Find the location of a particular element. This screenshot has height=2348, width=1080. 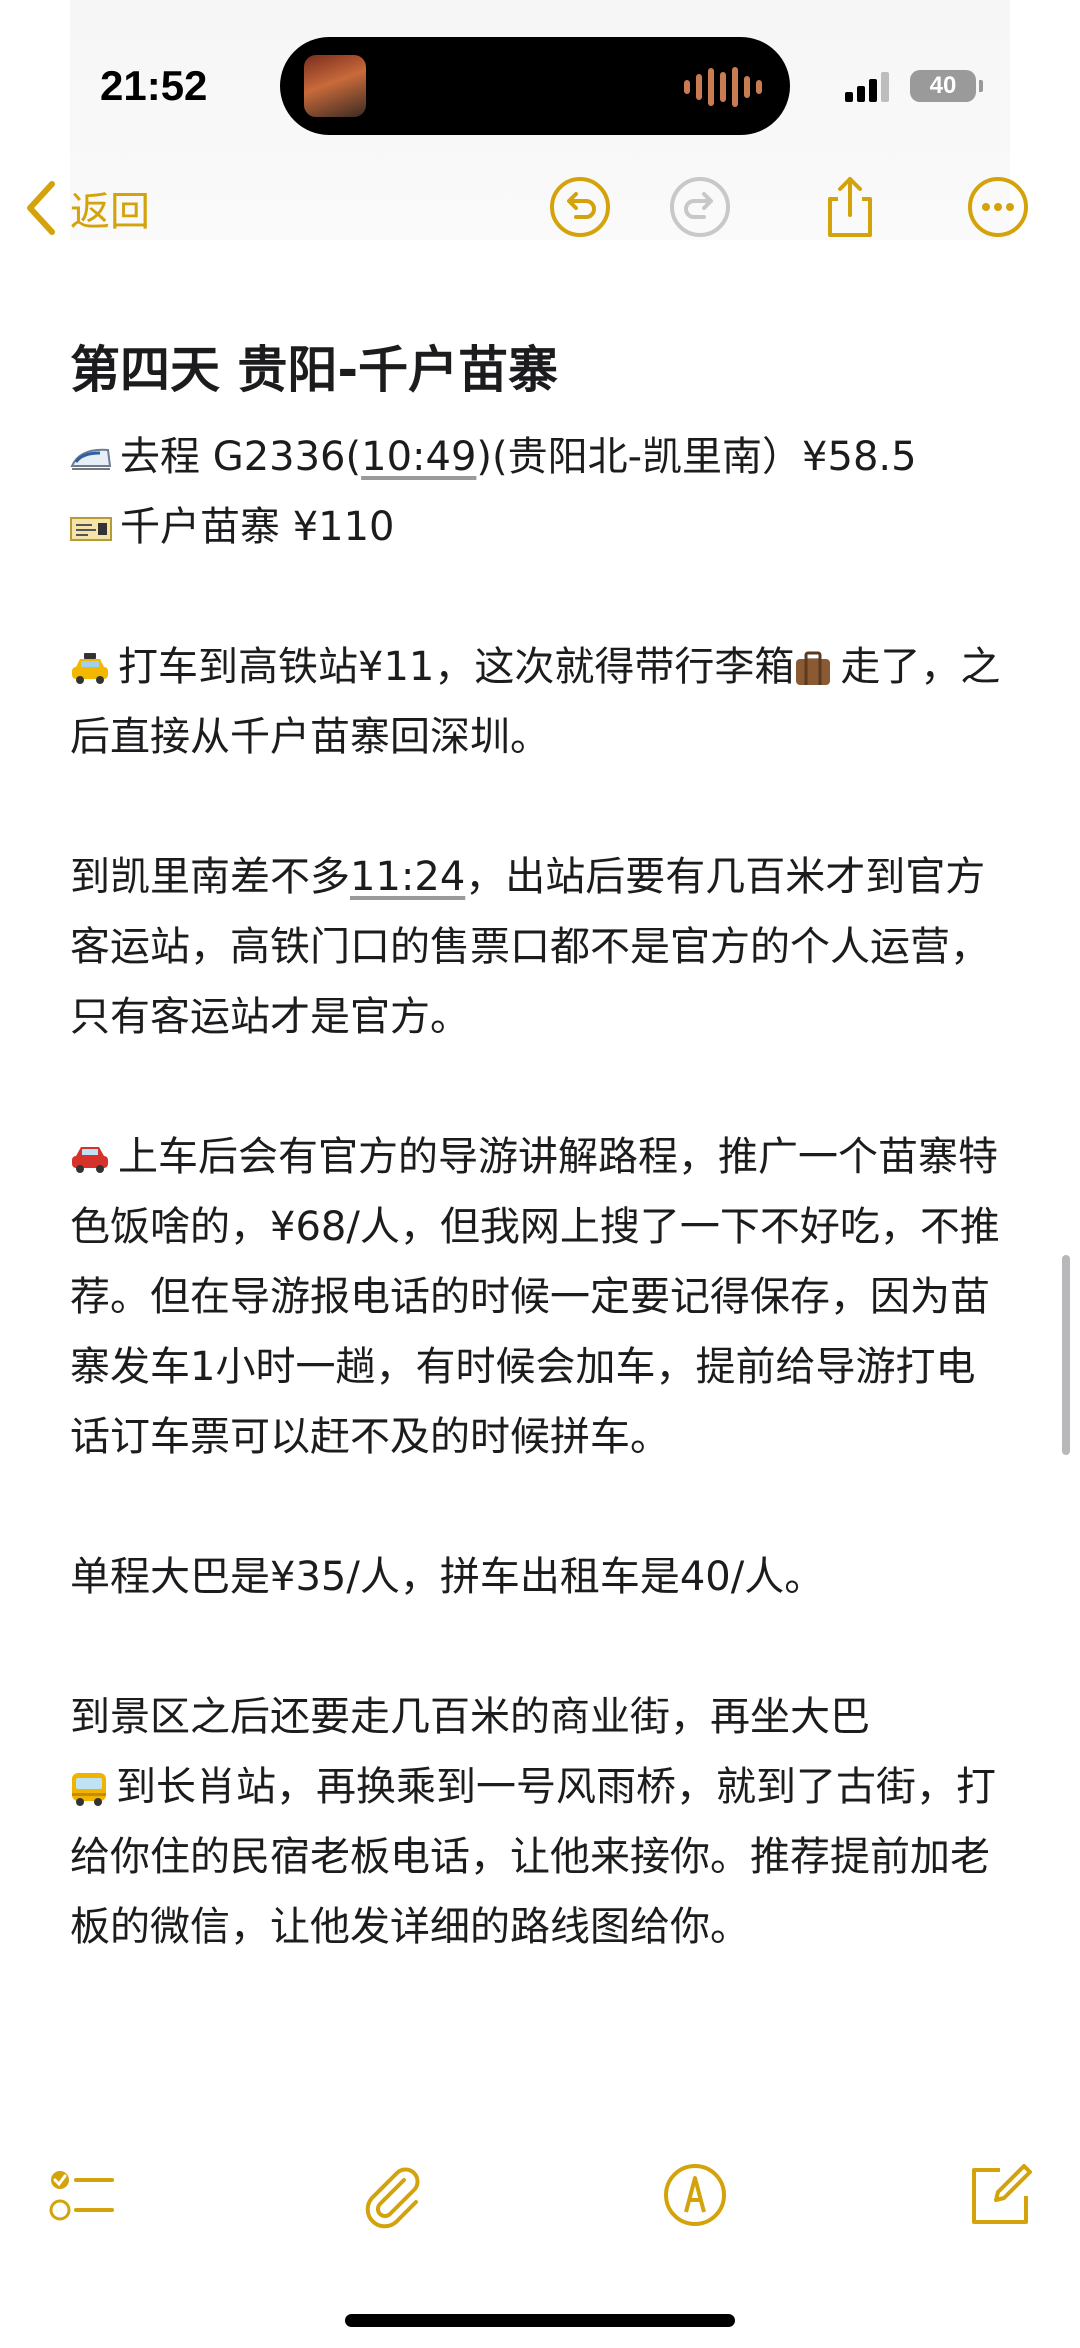

compose-icon is located at coordinates (1002, 2194).